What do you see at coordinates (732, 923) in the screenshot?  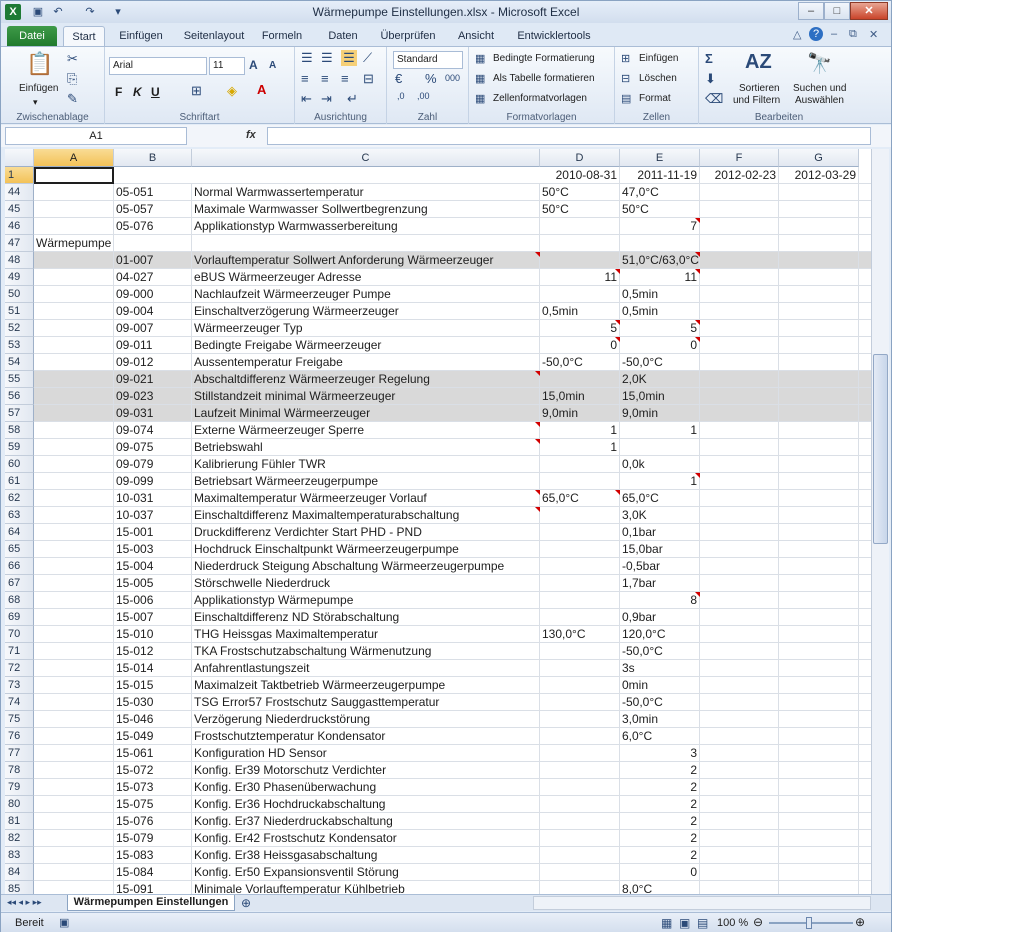 I see `zoom-level: 100 %` at bounding box center [732, 923].